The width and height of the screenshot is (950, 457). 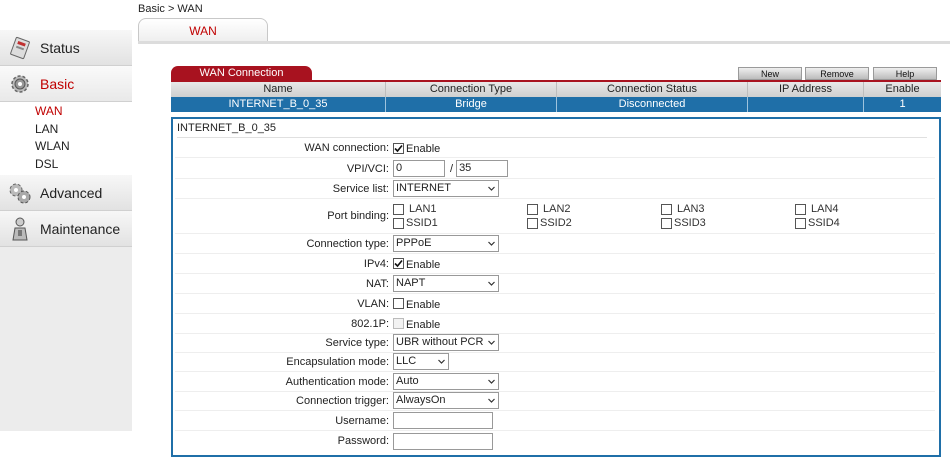 I want to click on cell-connection-type: Bridge, so click(x=471, y=104).